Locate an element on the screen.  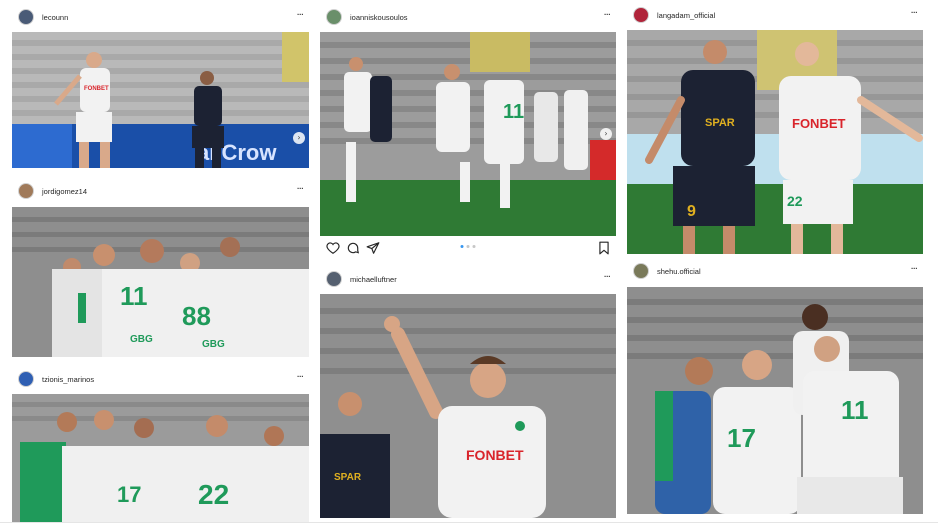
post-header: shehu.official ··· is located at coordinates (775, 271).